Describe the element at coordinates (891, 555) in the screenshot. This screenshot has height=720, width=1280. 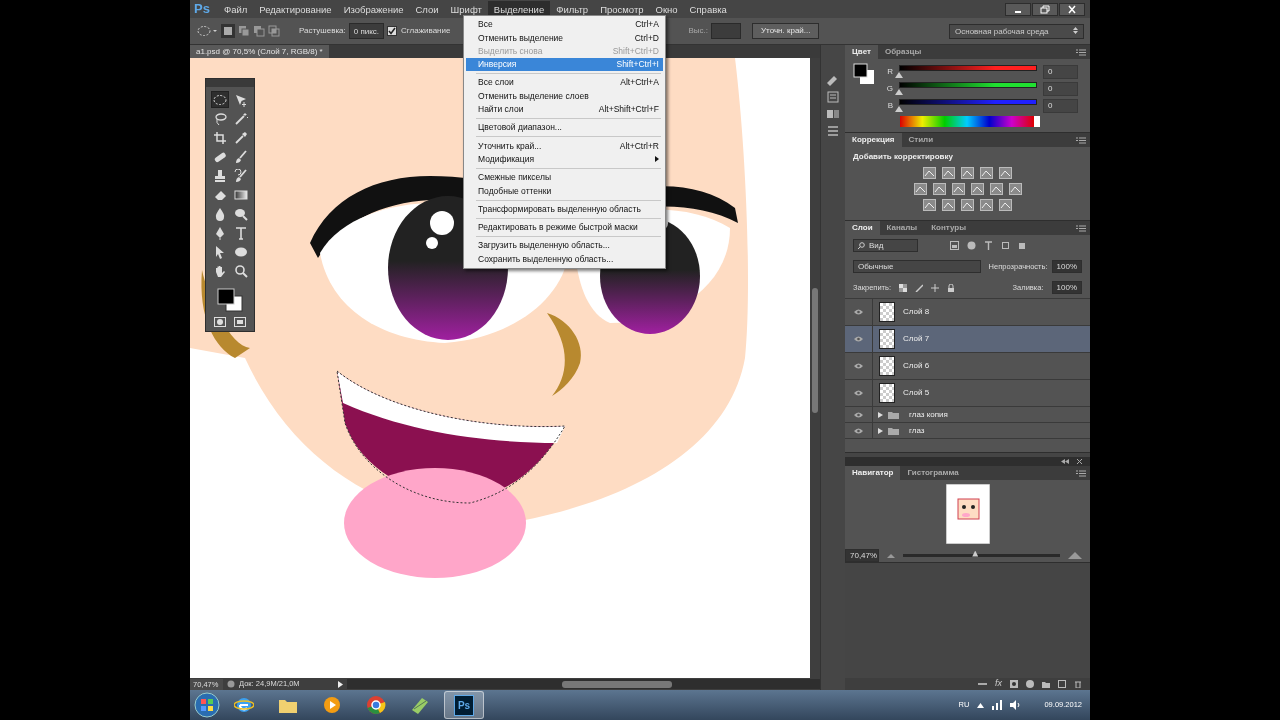
I see `zoom-out-icon` at that location.